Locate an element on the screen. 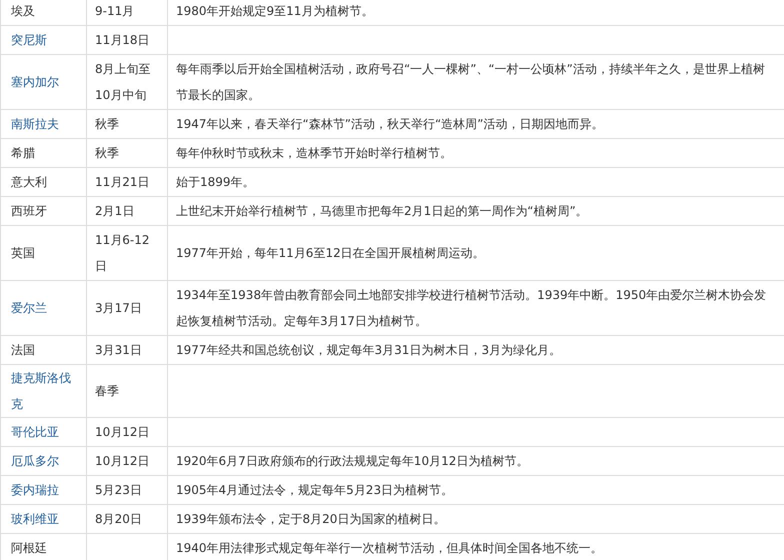 Image resolution: width=784 pixels, height=560 pixels. description-text: 1940年用法律形式规定每年举行一次植树节活动，但具体时间全国各地不统一。 is located at coordinates (389, 548).